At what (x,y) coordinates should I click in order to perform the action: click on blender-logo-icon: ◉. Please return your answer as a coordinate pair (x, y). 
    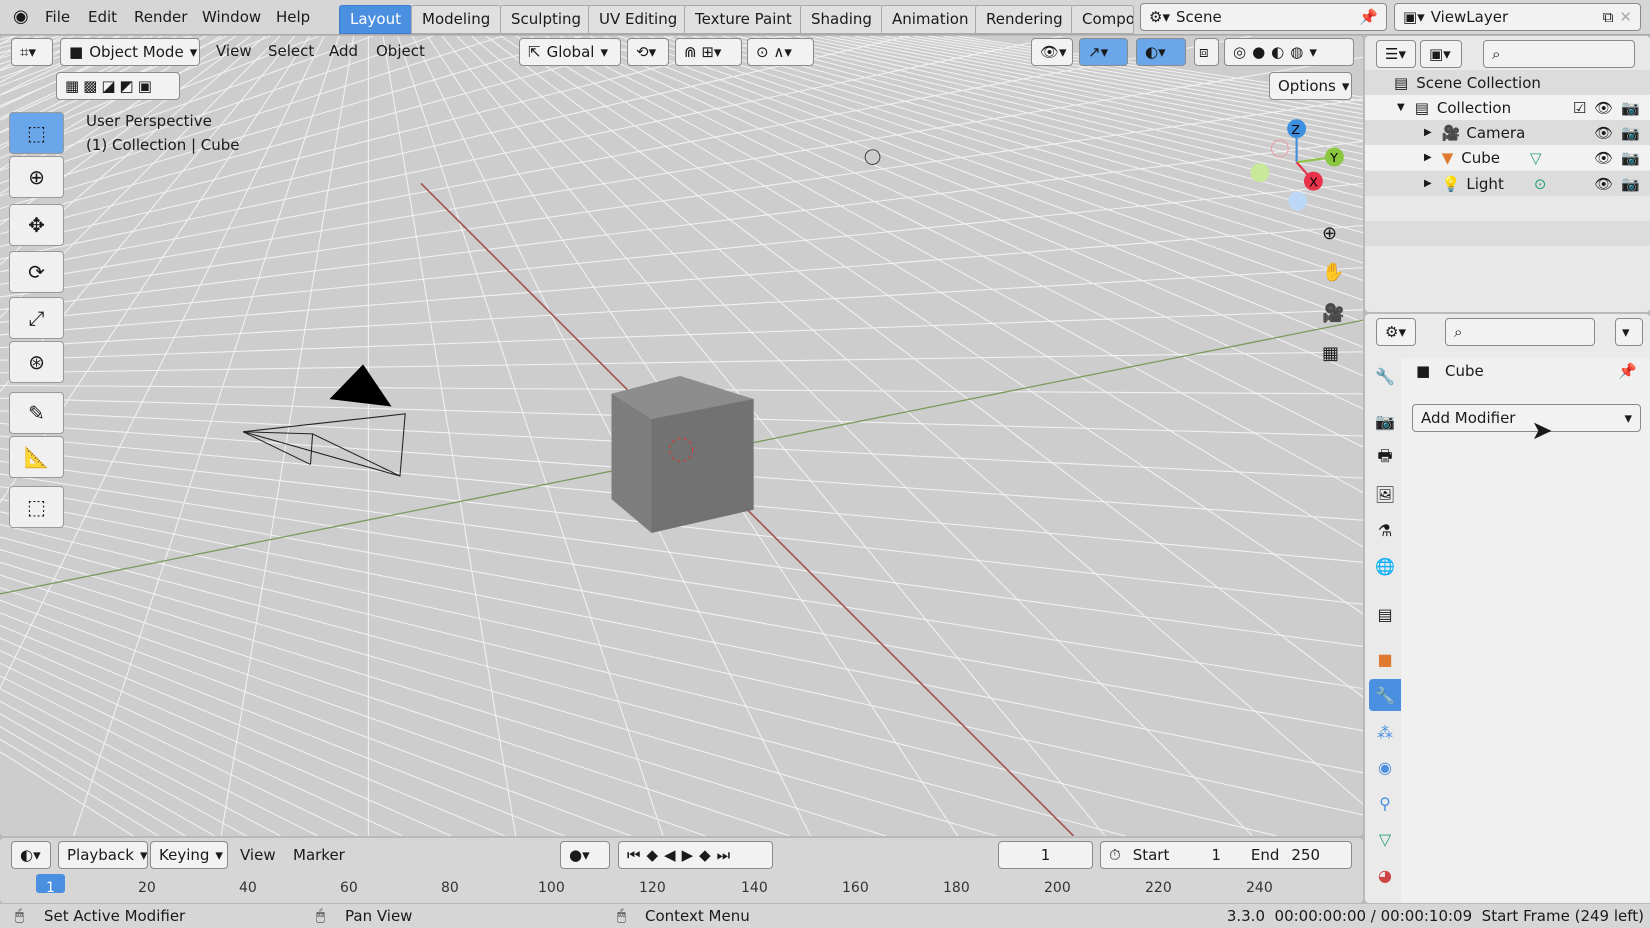
    Looking at the image, I should click on (21, 16).